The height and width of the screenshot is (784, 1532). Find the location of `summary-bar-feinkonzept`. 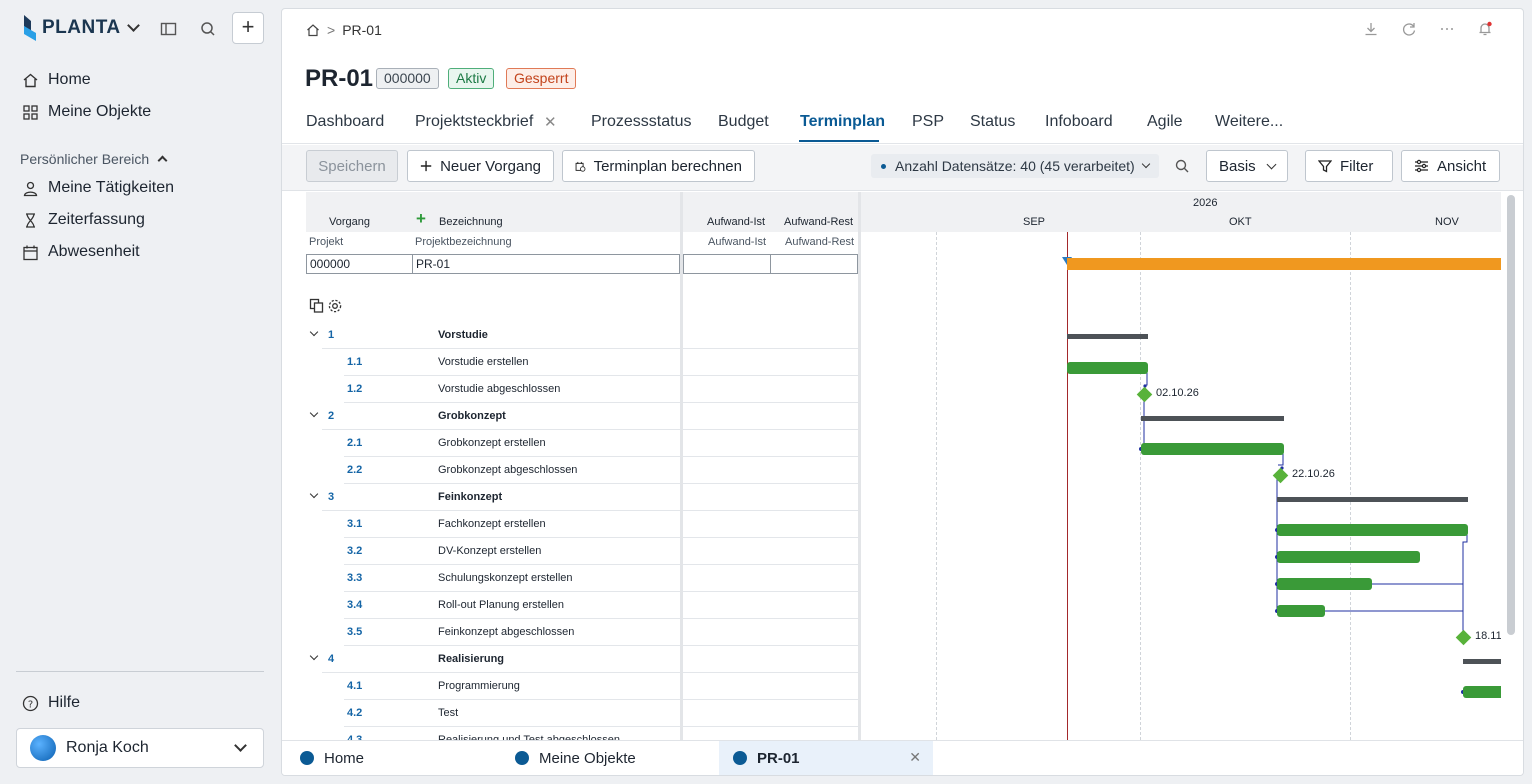

summary-bar-feinkonzept is located at coordinates (1372, 499).